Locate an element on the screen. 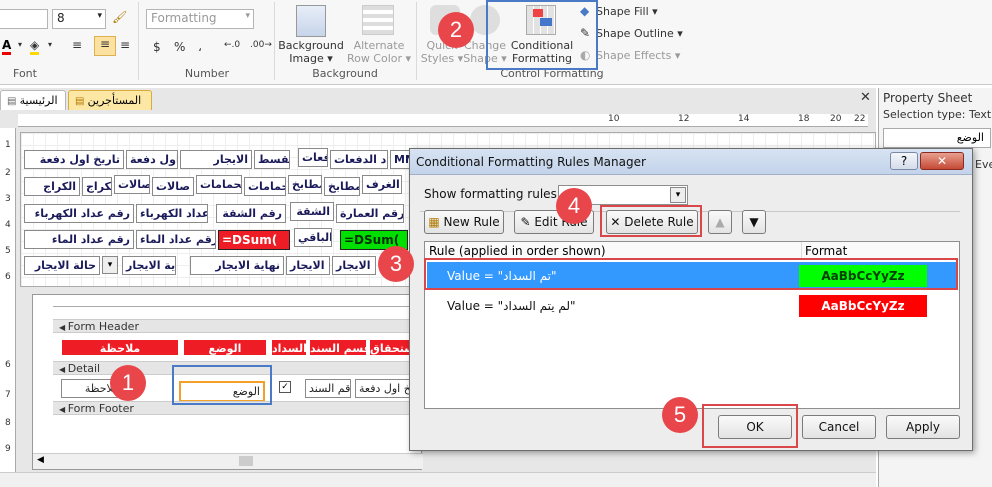 The height and width of the screenshot is (487, 992). label-rent-end: نهاية الايجار is located at coordinates (237, 265).